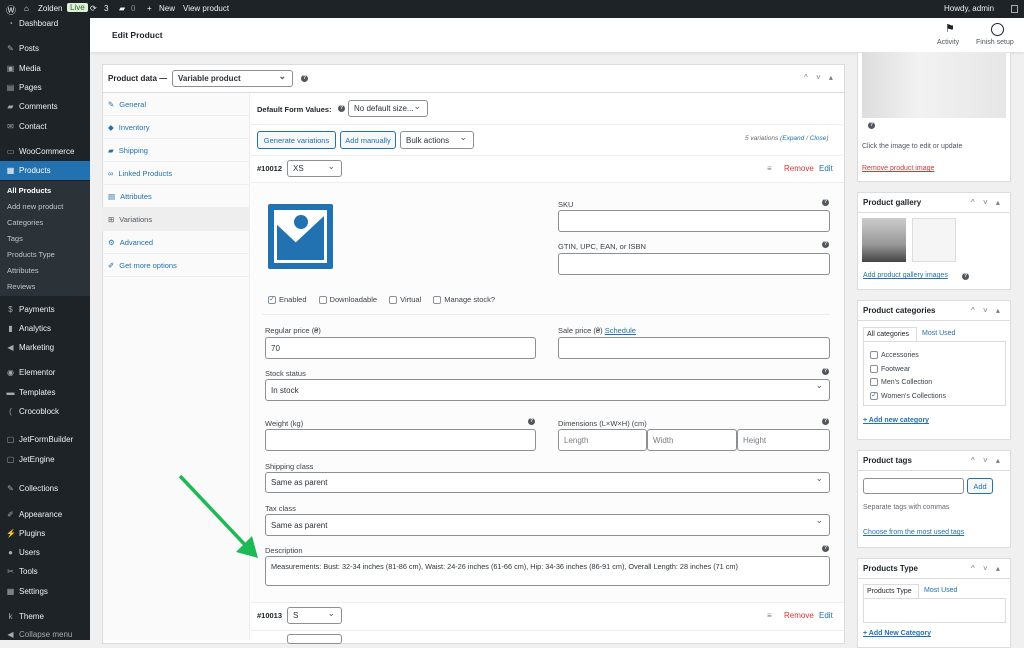  Describe the element at coordinates (934, 85) in the screenshot. I see `product-image` at that location.